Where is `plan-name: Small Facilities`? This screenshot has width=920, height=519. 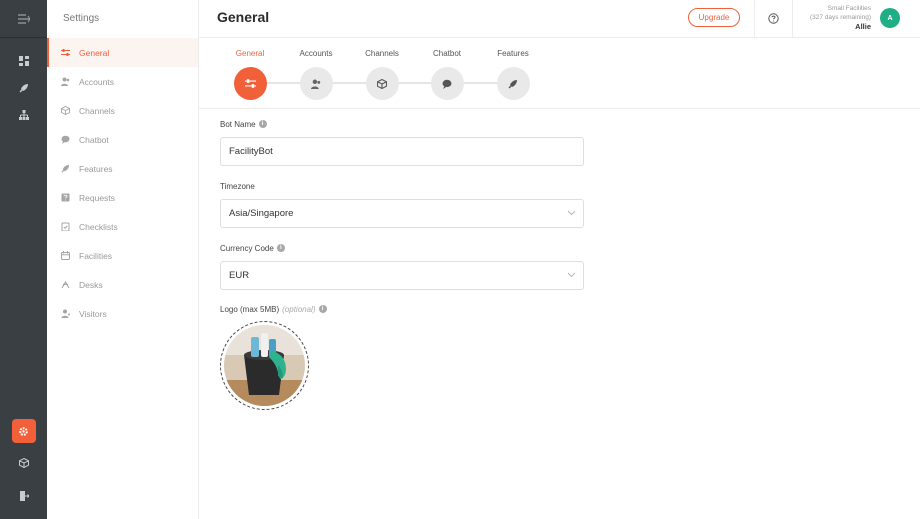 plan-name: Small Facilities is located at coordinates (849, 8).